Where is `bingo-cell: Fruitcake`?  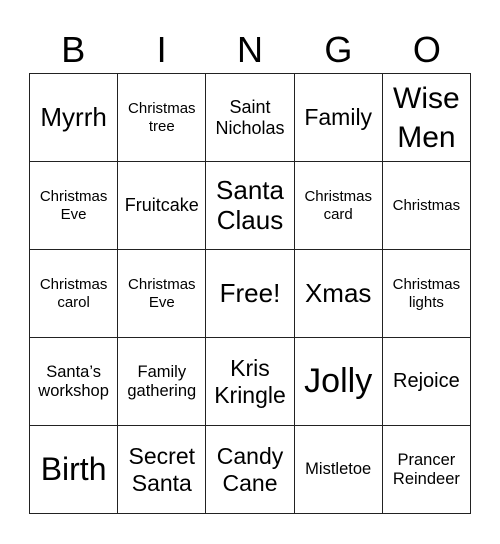 bingo-cell: Fruitcake is located at coordinates (161, 205).